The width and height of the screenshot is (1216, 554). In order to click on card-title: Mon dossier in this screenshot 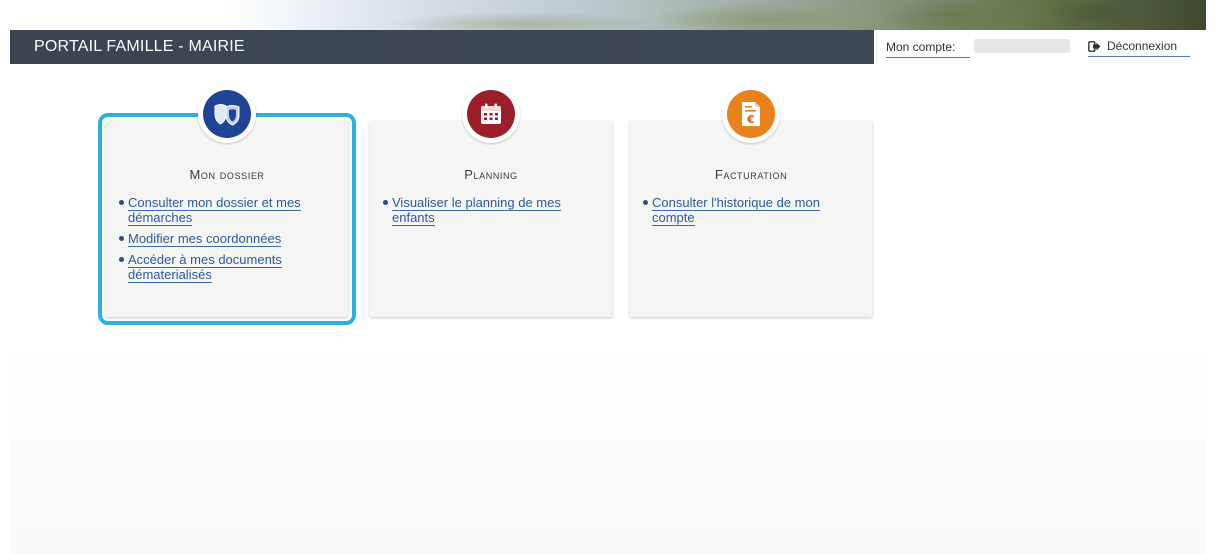, I will do `click(227, 174)`.